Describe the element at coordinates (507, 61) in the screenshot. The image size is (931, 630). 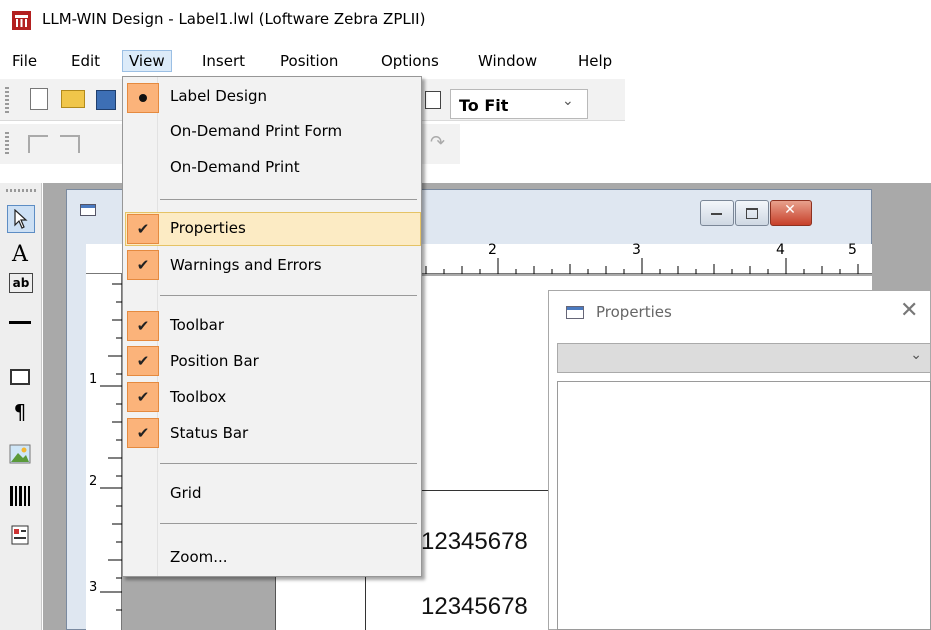
I see `menu-window: Window` at that location.